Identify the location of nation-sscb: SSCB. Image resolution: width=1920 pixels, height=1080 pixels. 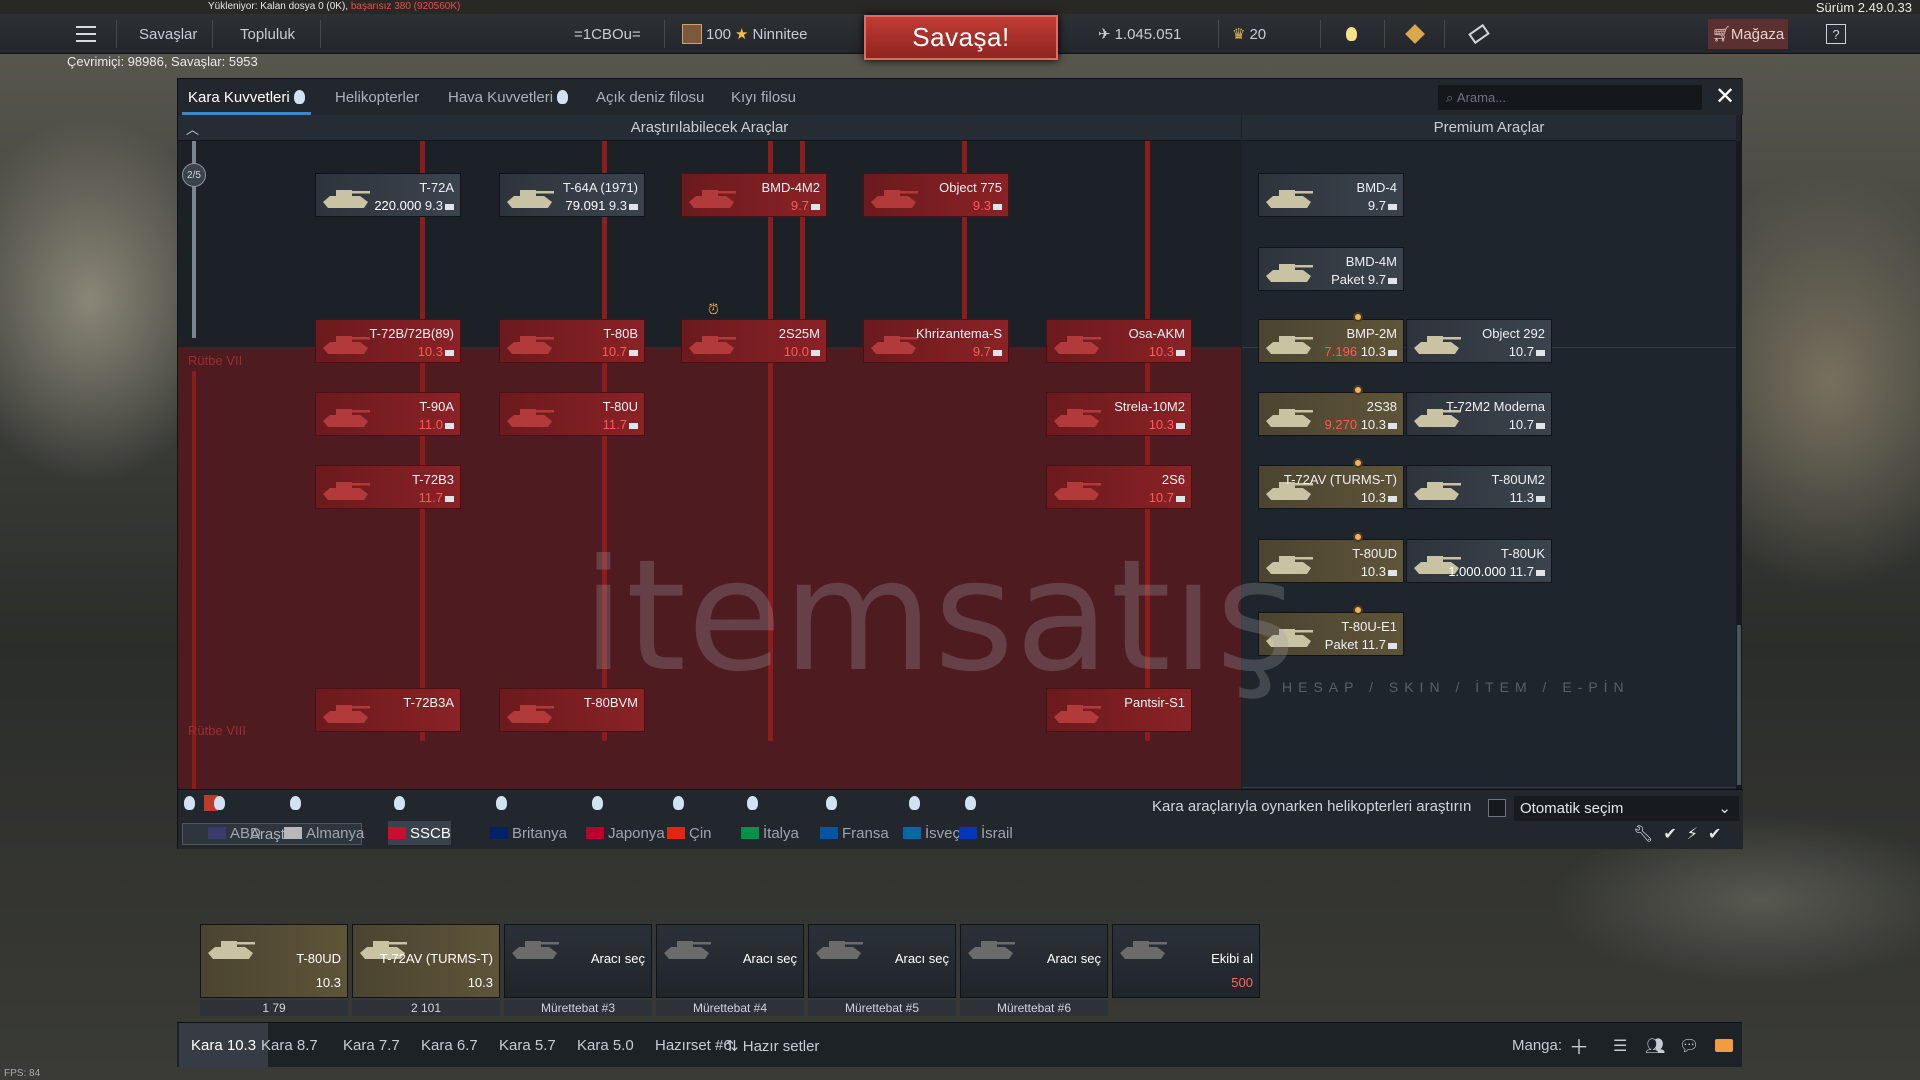
(419, 833).